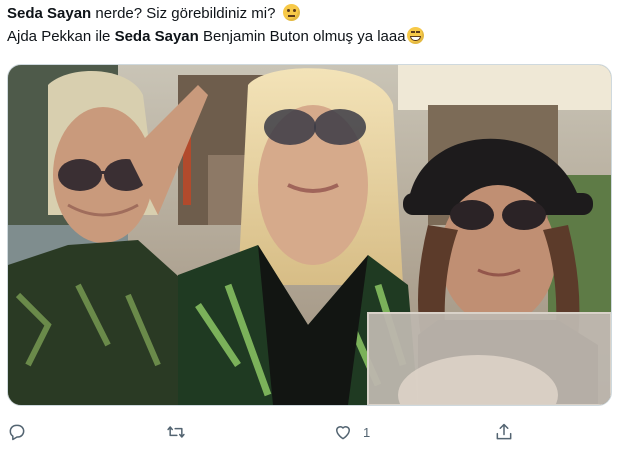 The width and height of the screenshot is (640, 461). Describe the element at coordinates (61, 36) in the screenshot. I see `tweet-line-2-prefix: Ajda Pekkan ile` at that location.